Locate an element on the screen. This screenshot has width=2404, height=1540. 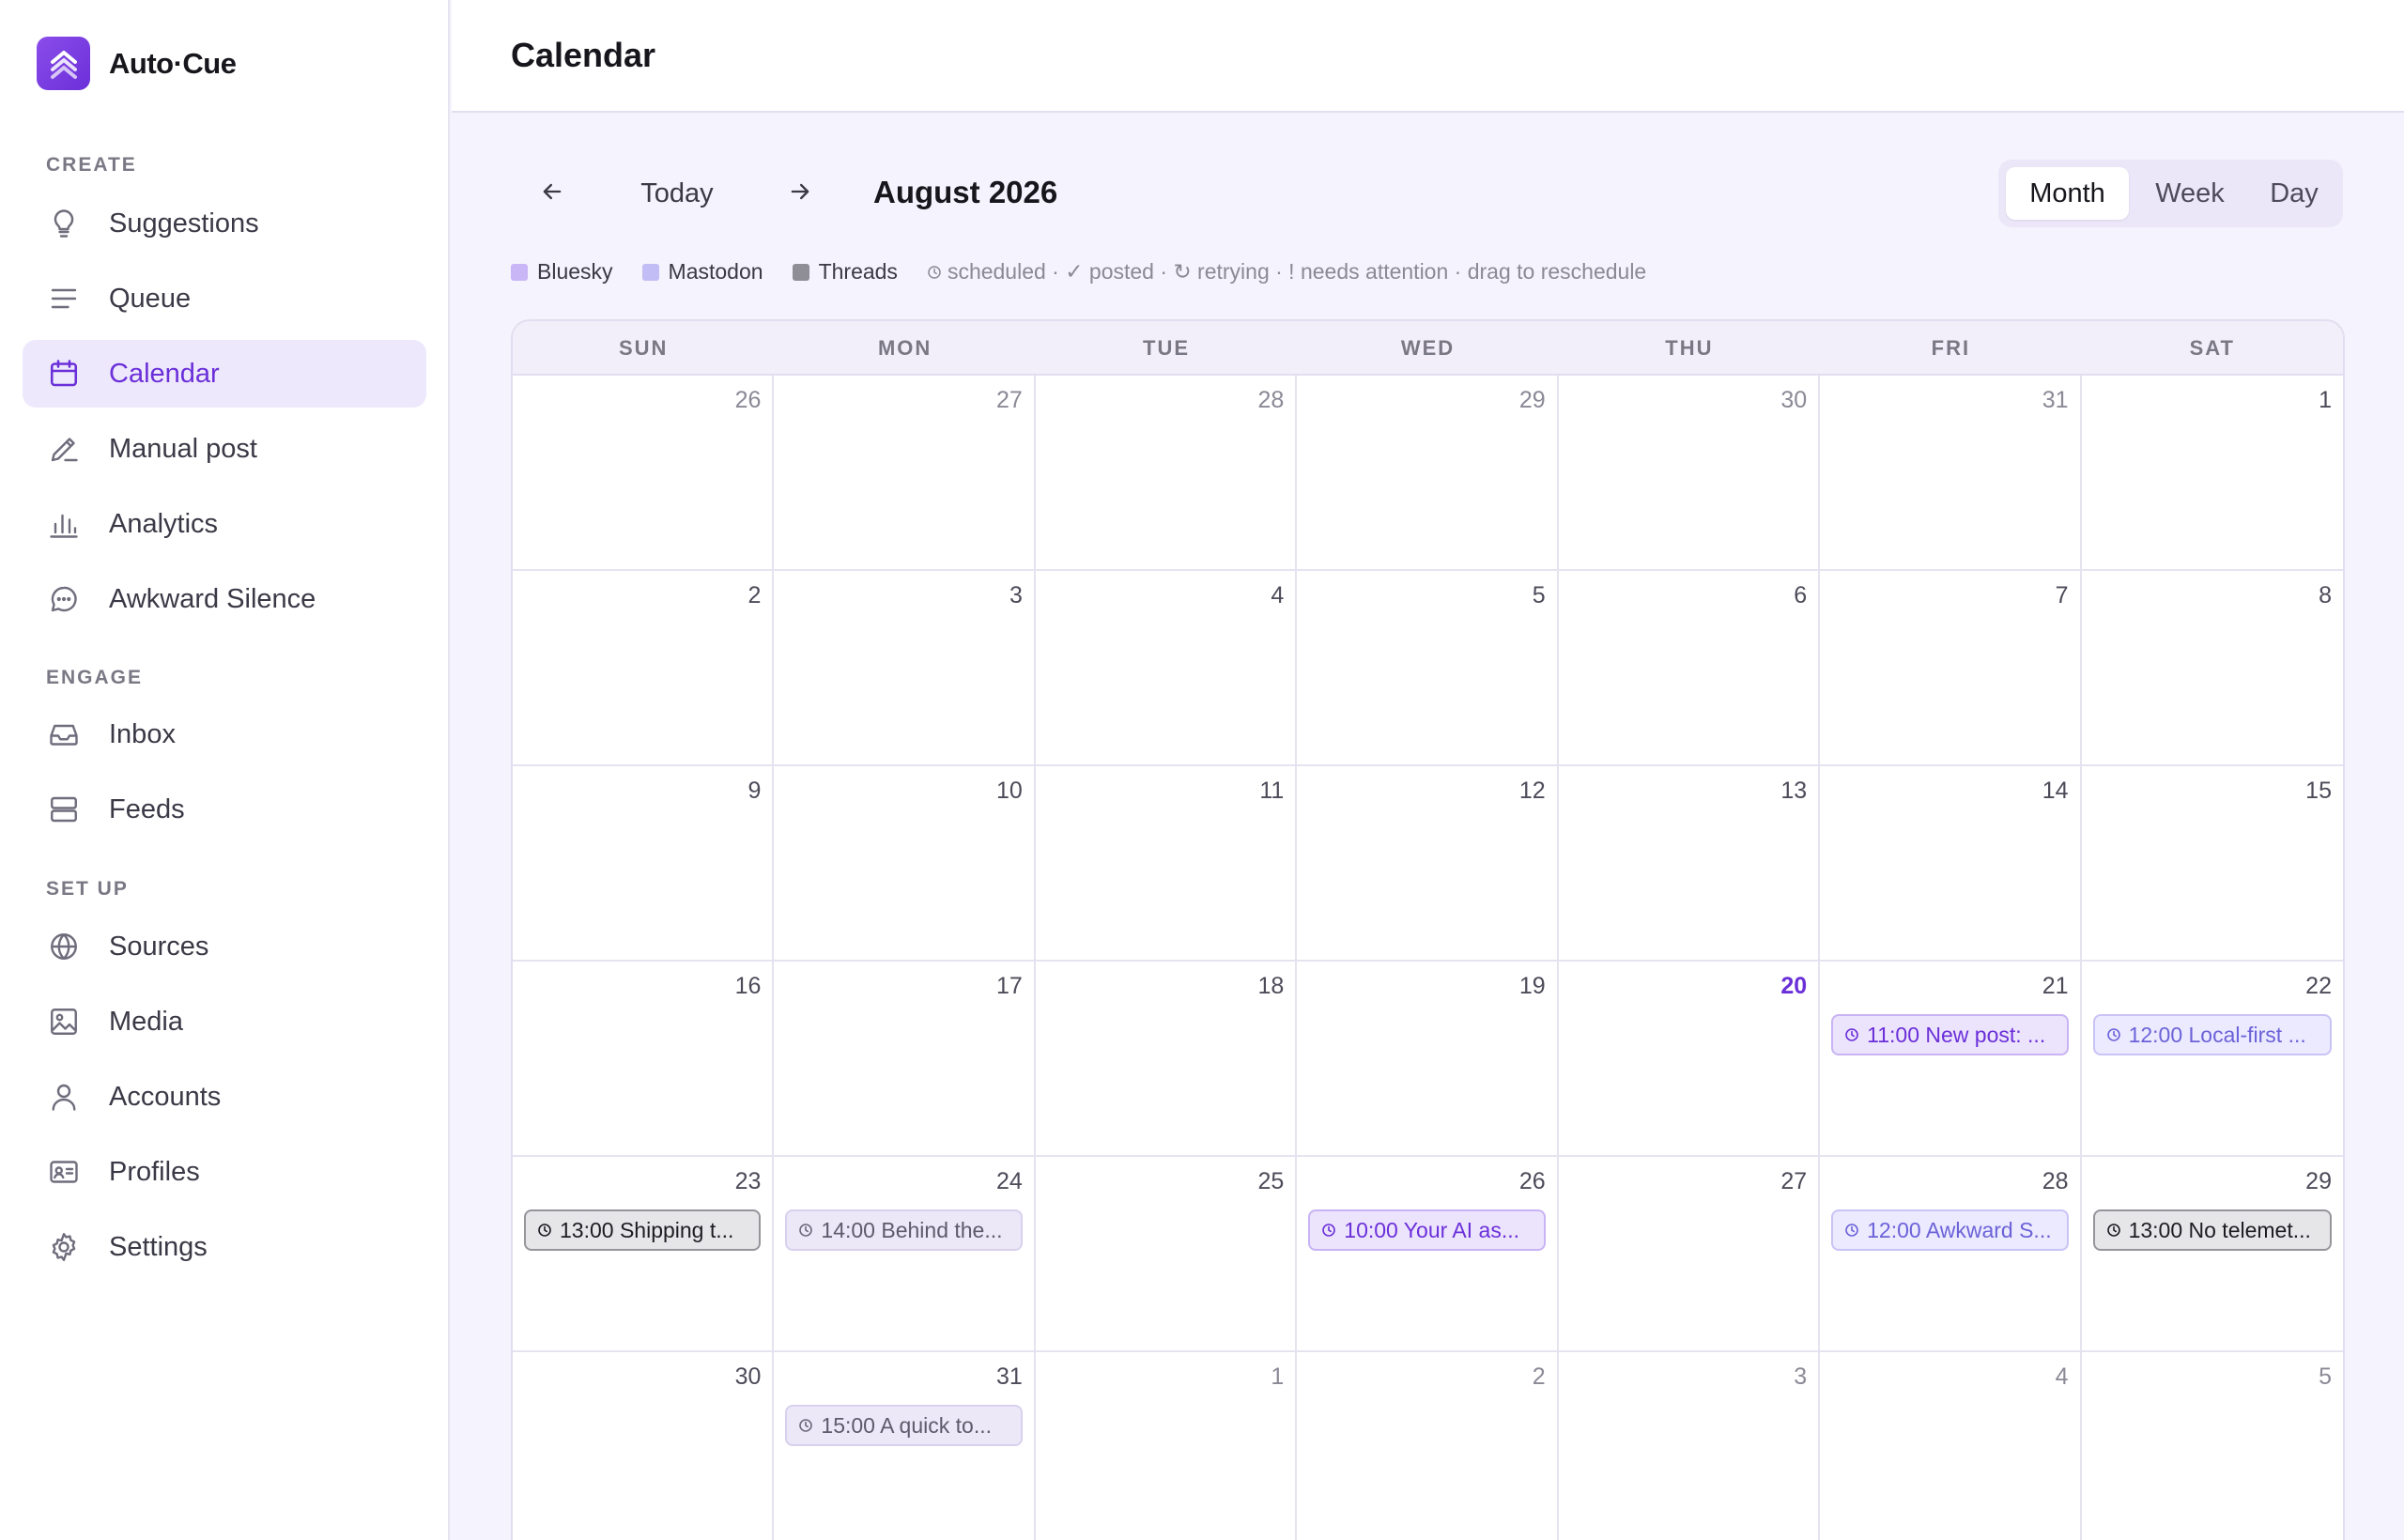
calendar-day-cell: 18 is located at coordinates (1166, 1059).